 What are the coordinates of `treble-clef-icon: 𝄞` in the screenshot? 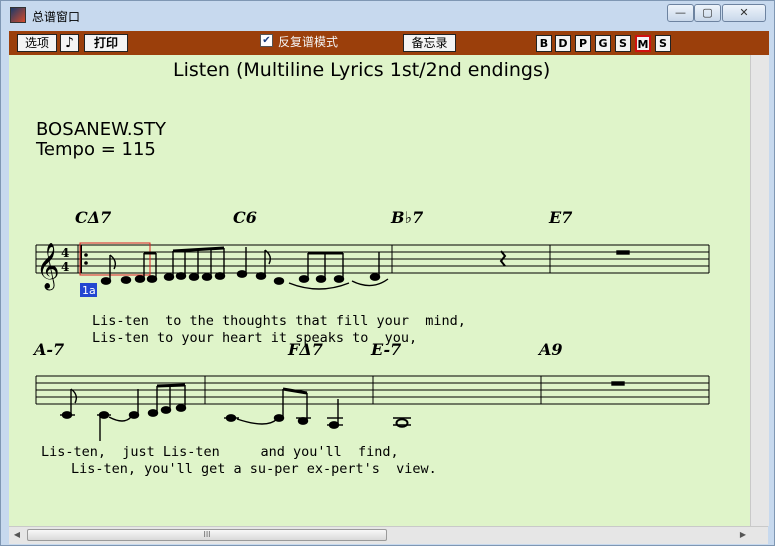 It's located at (48, 267).